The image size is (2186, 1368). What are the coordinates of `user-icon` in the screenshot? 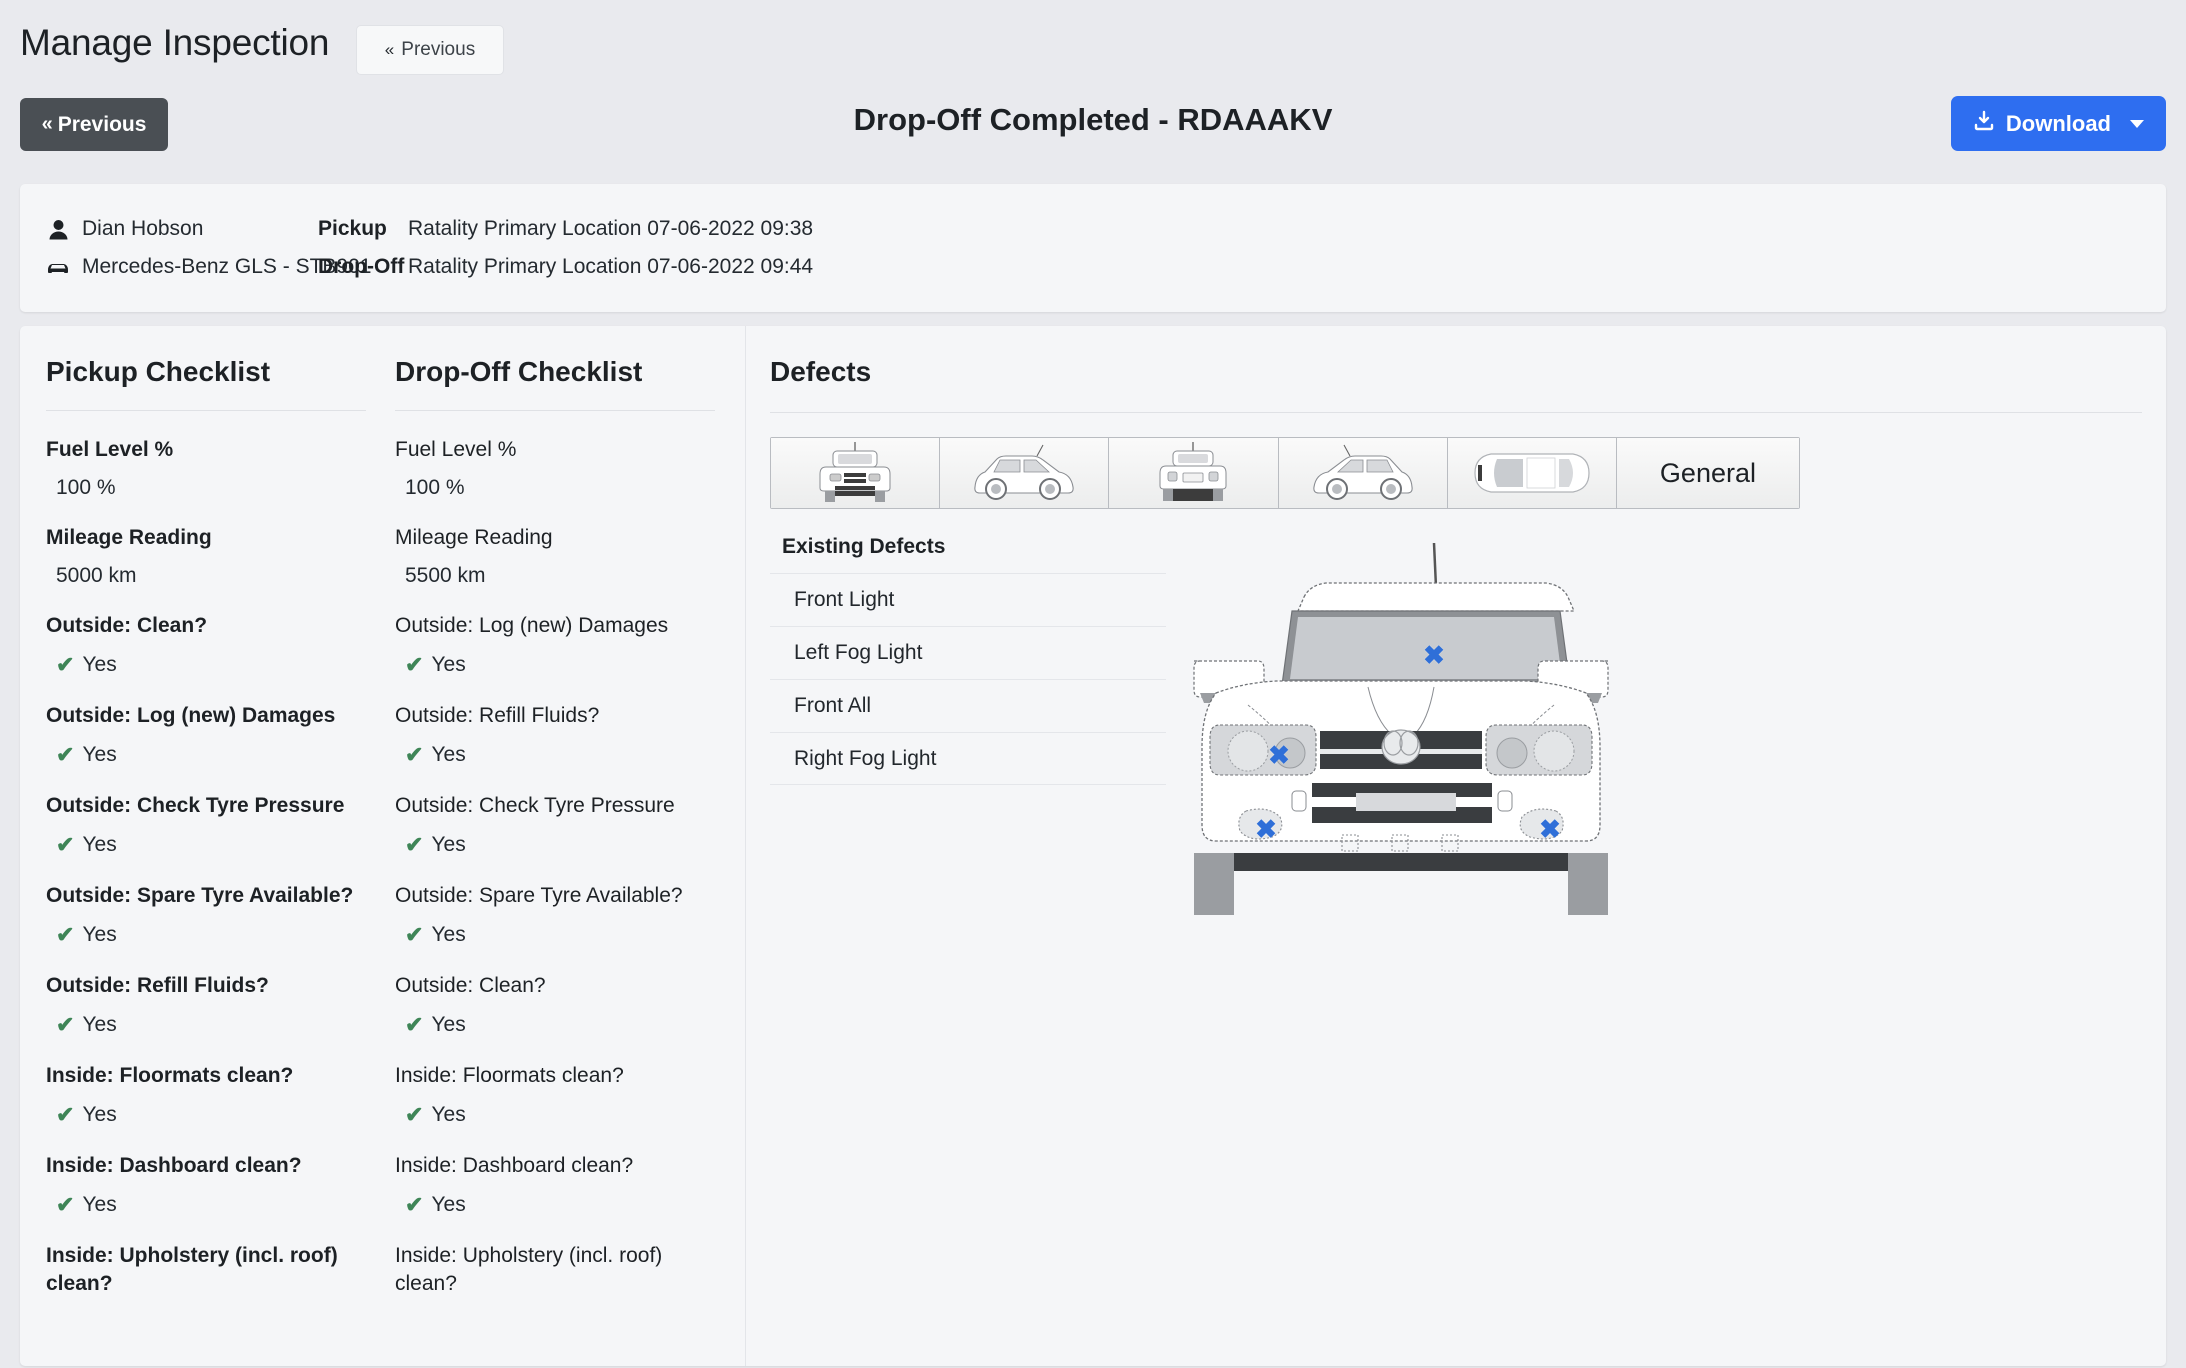 It's located at (58, 229).